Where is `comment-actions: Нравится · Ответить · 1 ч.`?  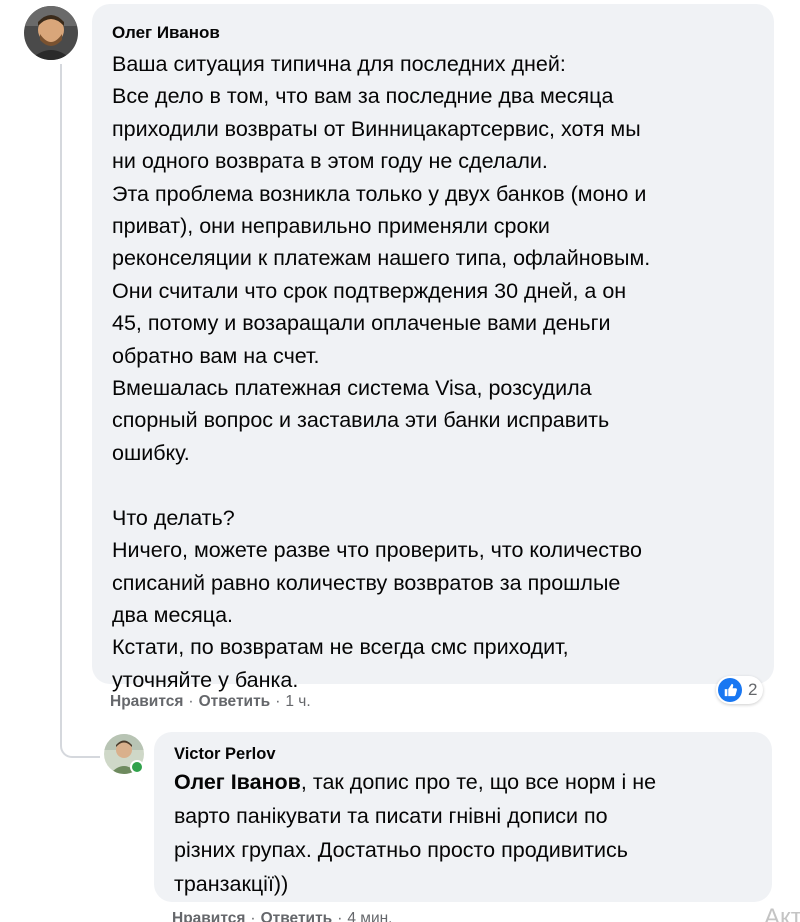 comment-actions: Нравится · Ответить · 1 ч. is located at coordinates (210, 702).